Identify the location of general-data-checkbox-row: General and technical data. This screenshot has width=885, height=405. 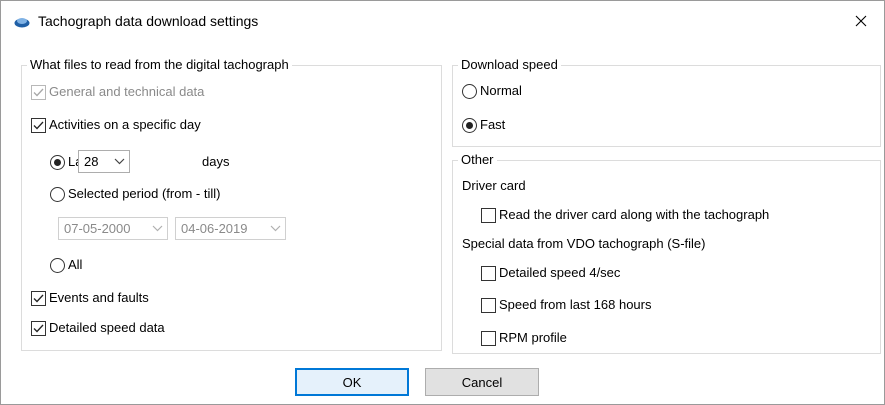
(117, 92).